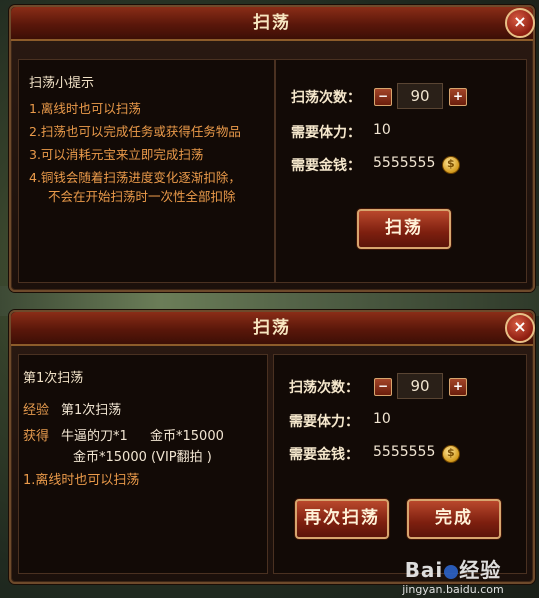  Describe the element at coordinates (135, 177) in the screenshot. I see `tip-item: 4.铜钱会随着扫荡进度变化逐渐扣除，` at that location.